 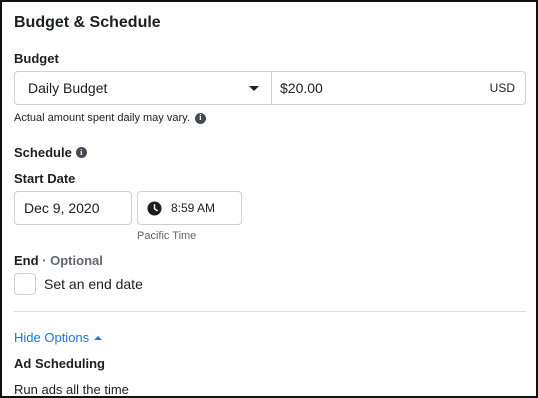 What do you see at coordinates (62, 208) in the screenshot?
I see `start-date-value: Dec 9, 2020` at bounding box center [62, 208].